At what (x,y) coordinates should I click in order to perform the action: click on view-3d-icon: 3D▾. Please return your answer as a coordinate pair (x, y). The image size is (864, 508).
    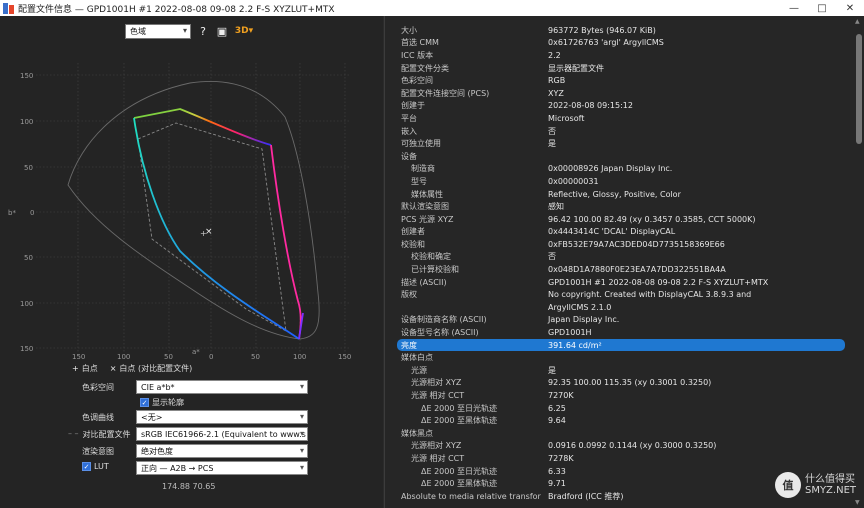
    Looking at the image, I should click on (244, 31).